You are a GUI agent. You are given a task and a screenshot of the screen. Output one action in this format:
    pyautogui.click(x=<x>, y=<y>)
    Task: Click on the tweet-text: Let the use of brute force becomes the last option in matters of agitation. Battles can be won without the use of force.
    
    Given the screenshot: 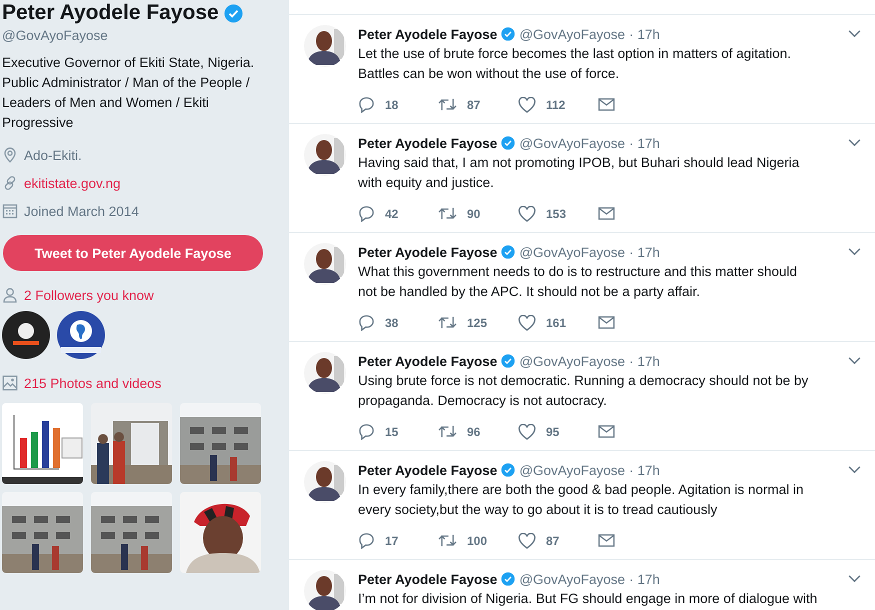 What is the action you would take?
    pyautogui.click(x=575, y=64)
    